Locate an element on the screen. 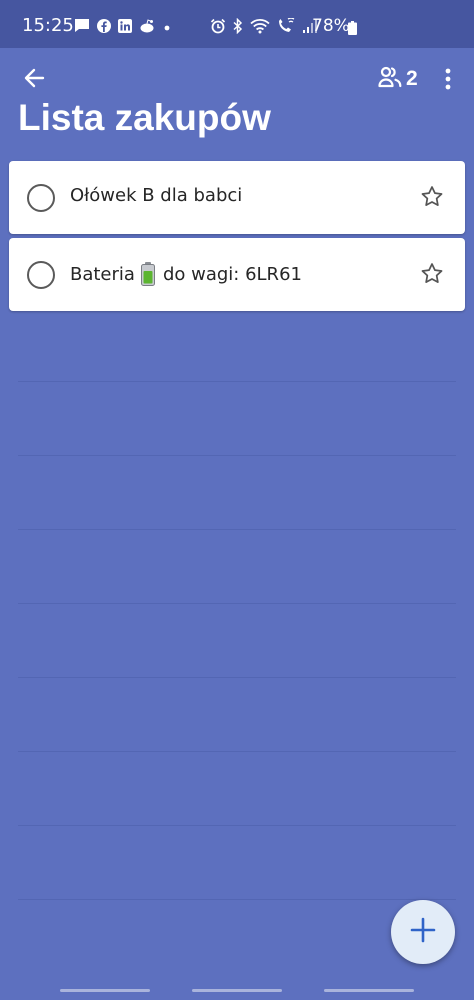  plus-icon is located at coordinates (423, 932).